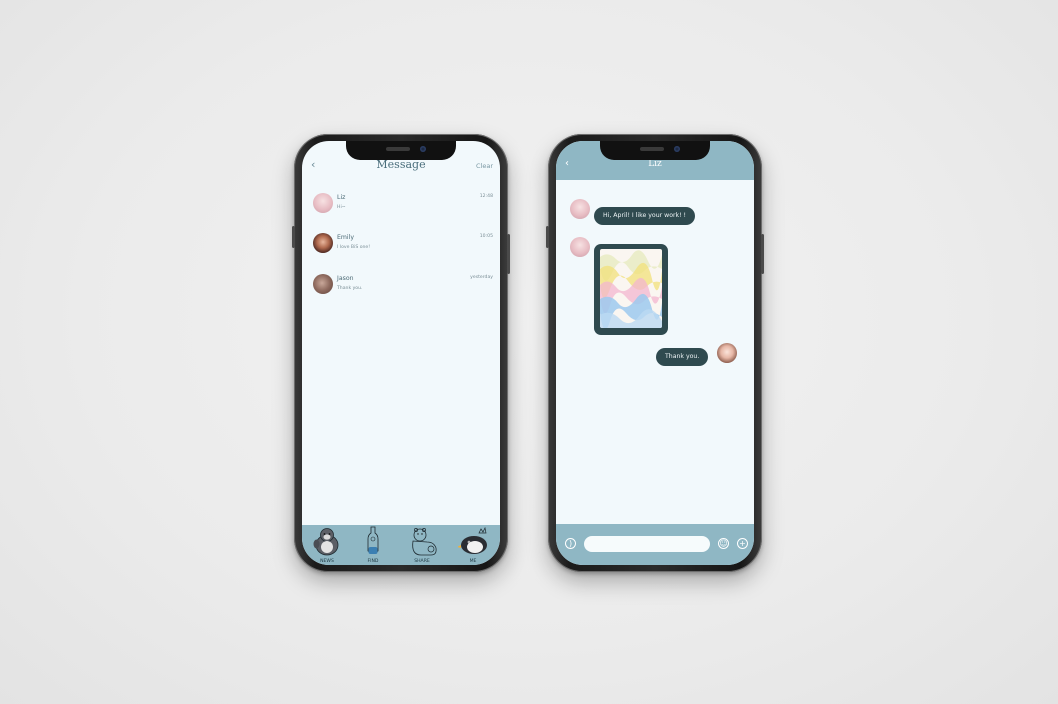  Describe the element at coordinates (486, 236) in the screenshot. I see `conversation-time: 10:05` at that location.